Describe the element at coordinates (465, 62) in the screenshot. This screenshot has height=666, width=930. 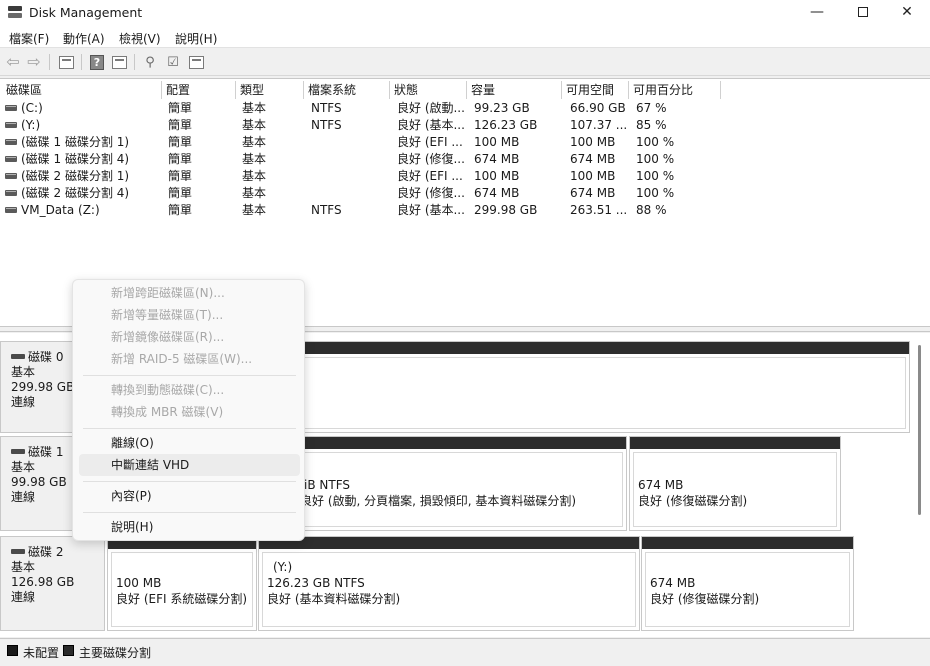
I see `toolbar: ⇦ ⇨ ? ⚲ ☑` at that location.